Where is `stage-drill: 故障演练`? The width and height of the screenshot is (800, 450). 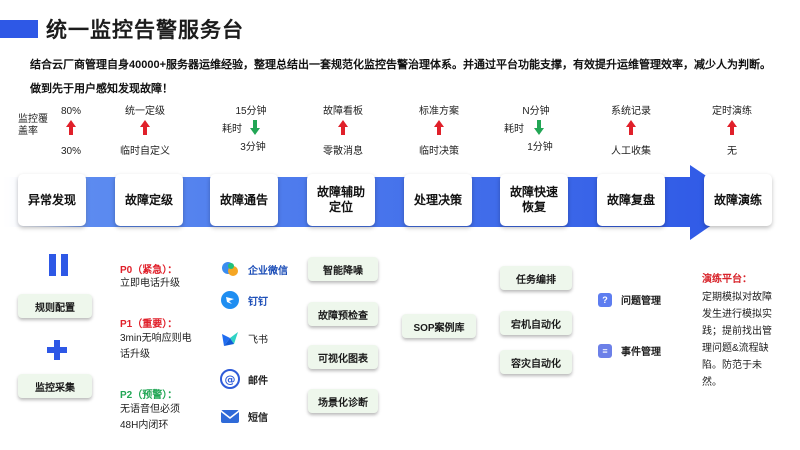
stage-drill: 故障演练 is located at coordinates (738, 200).